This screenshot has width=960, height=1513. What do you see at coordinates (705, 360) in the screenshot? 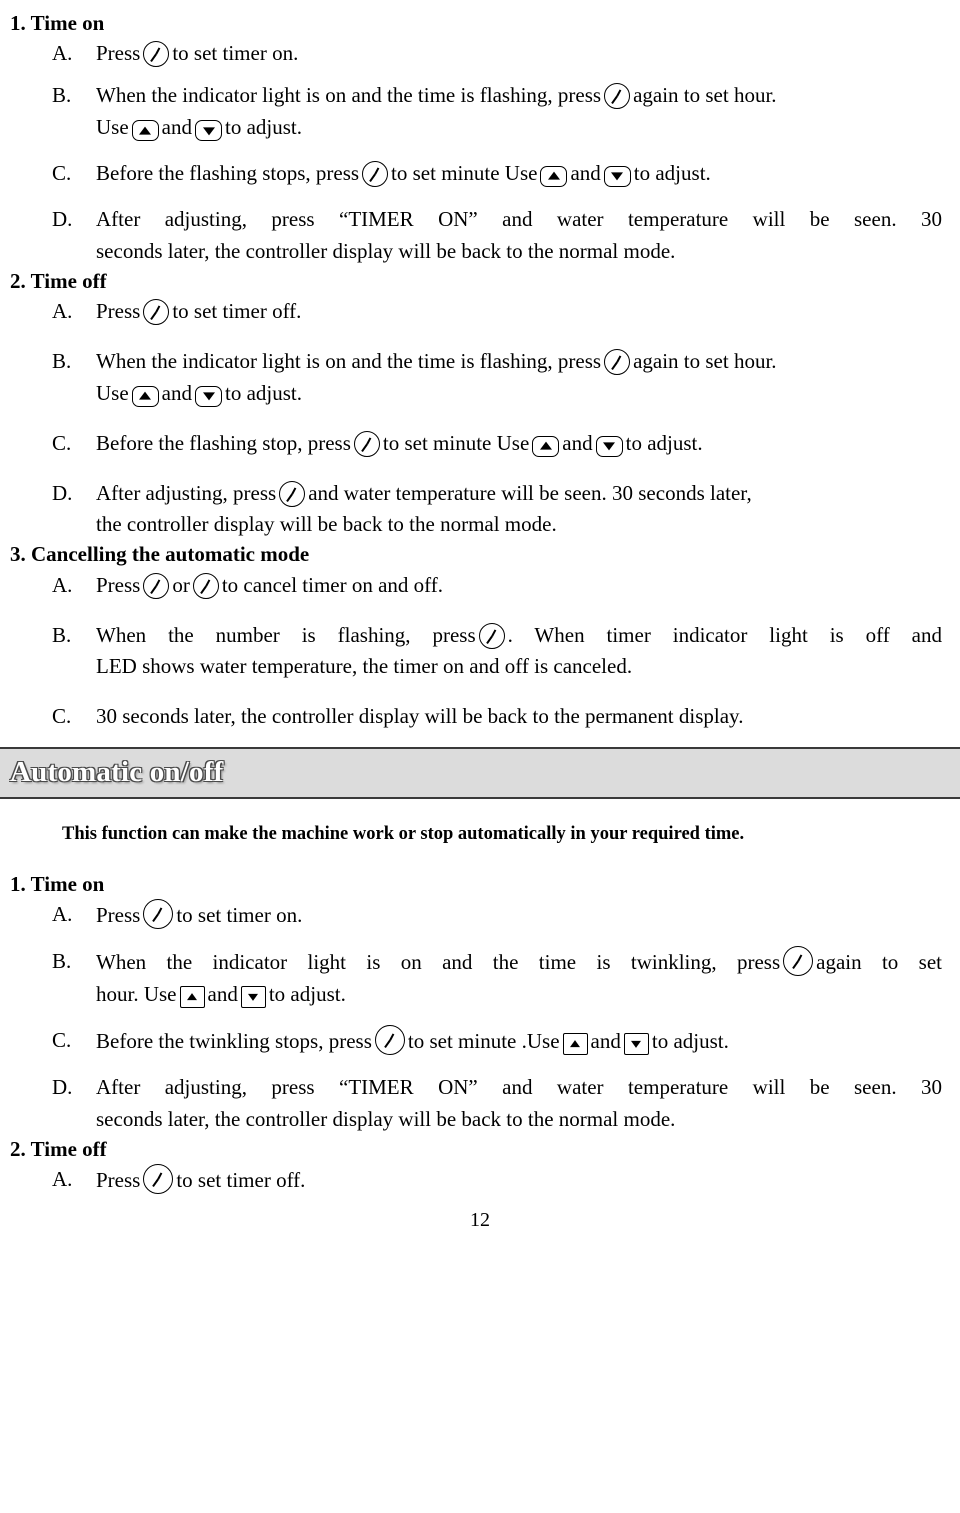
I see `text-run: again to set hour.` at bounding box center [705, 360].